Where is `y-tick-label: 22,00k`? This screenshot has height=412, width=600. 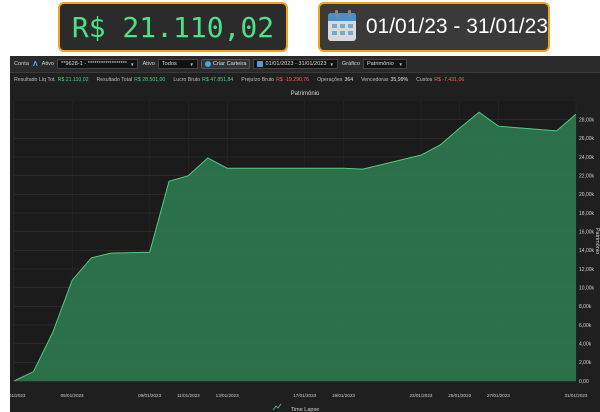 y-tick-label: 22,00k is located at coordinates (587, 176).